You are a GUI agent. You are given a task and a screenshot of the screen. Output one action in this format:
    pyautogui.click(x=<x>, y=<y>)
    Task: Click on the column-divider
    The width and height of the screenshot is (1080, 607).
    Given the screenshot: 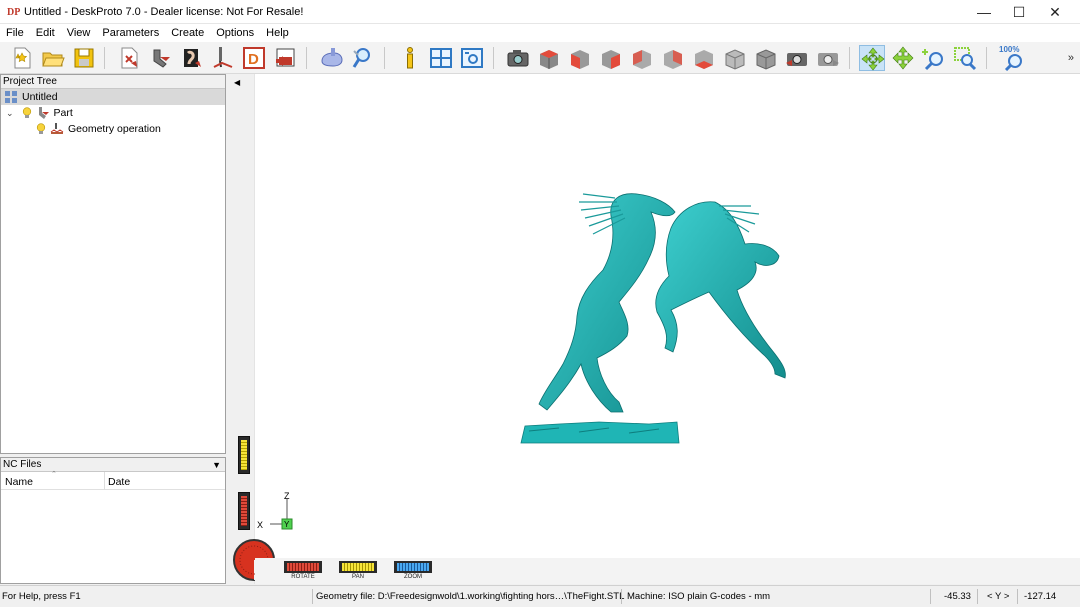 What is the action you would take?
    pyautogui.click(x=104, y=481)
    